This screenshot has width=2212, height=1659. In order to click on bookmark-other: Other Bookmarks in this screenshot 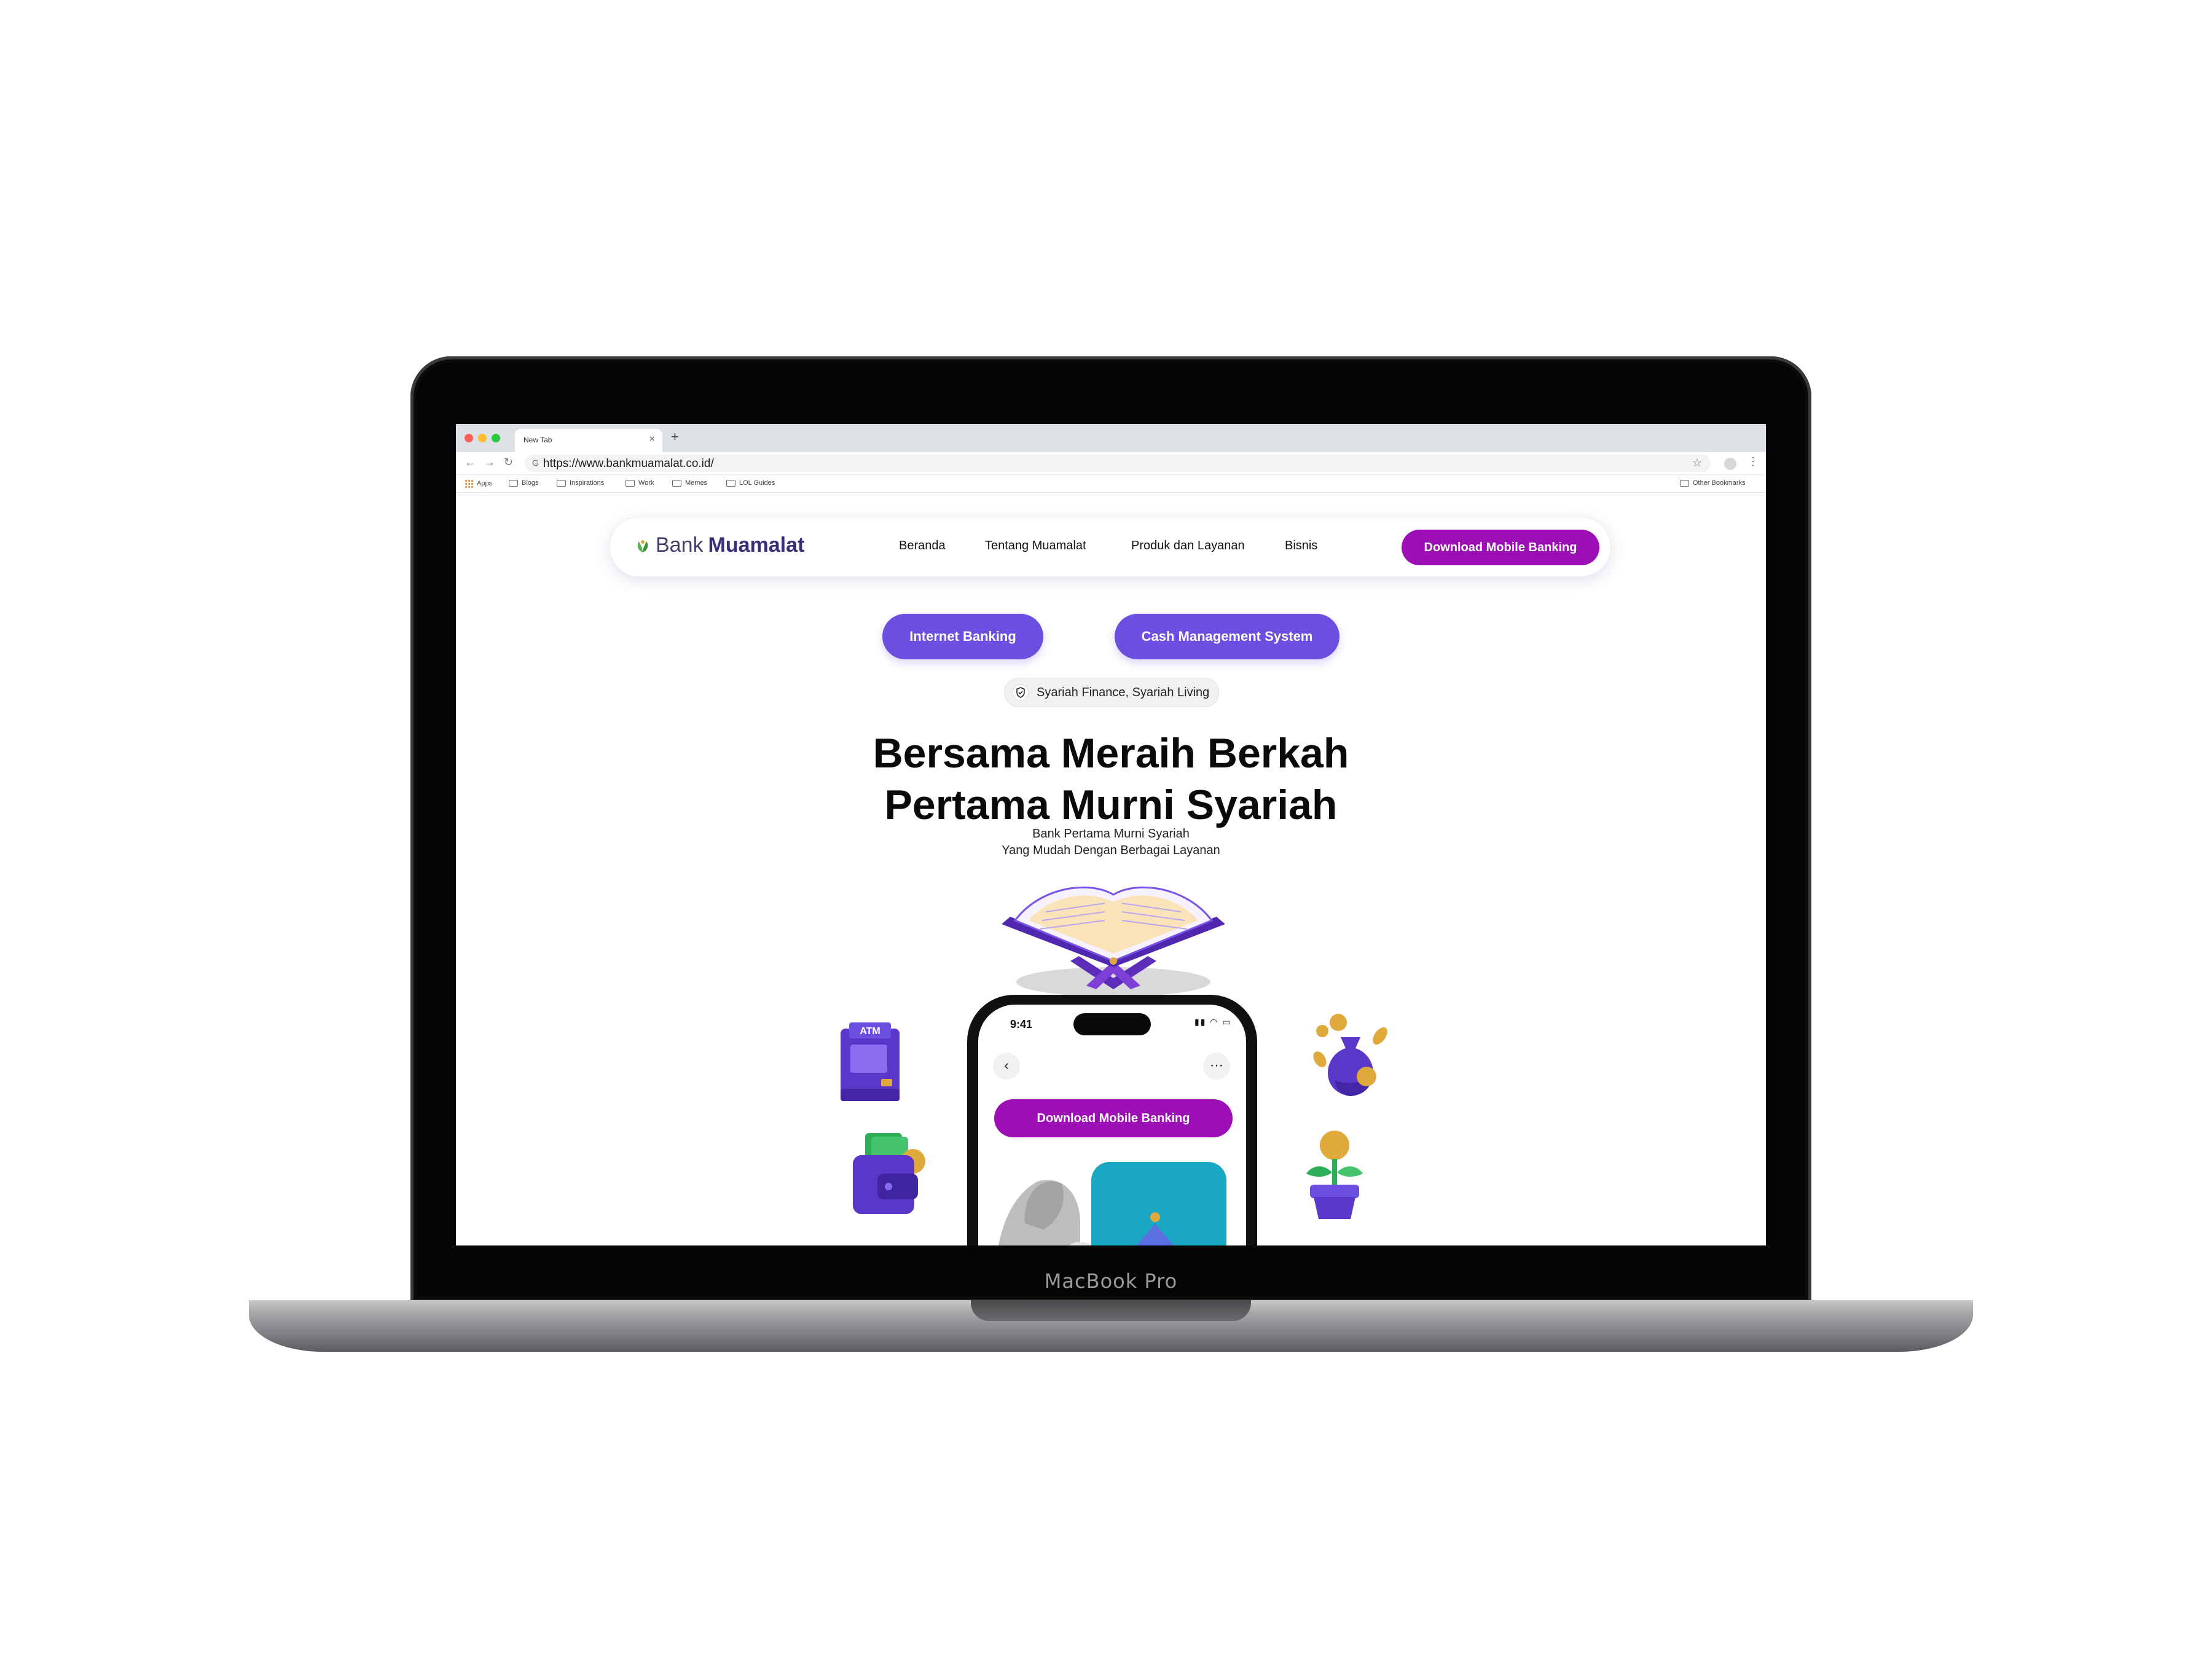, I will do `click(1713, 483)`.